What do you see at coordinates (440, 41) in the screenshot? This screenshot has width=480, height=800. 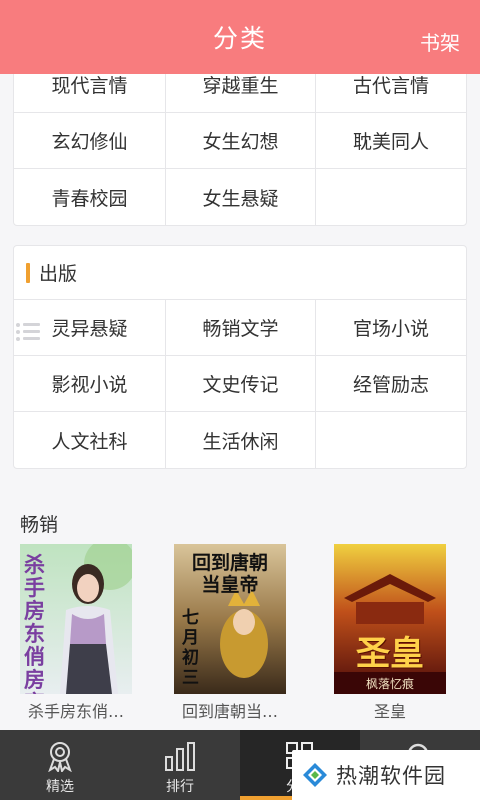 I see `bookshelf-button: 书架` at bounding box center [440, 41].